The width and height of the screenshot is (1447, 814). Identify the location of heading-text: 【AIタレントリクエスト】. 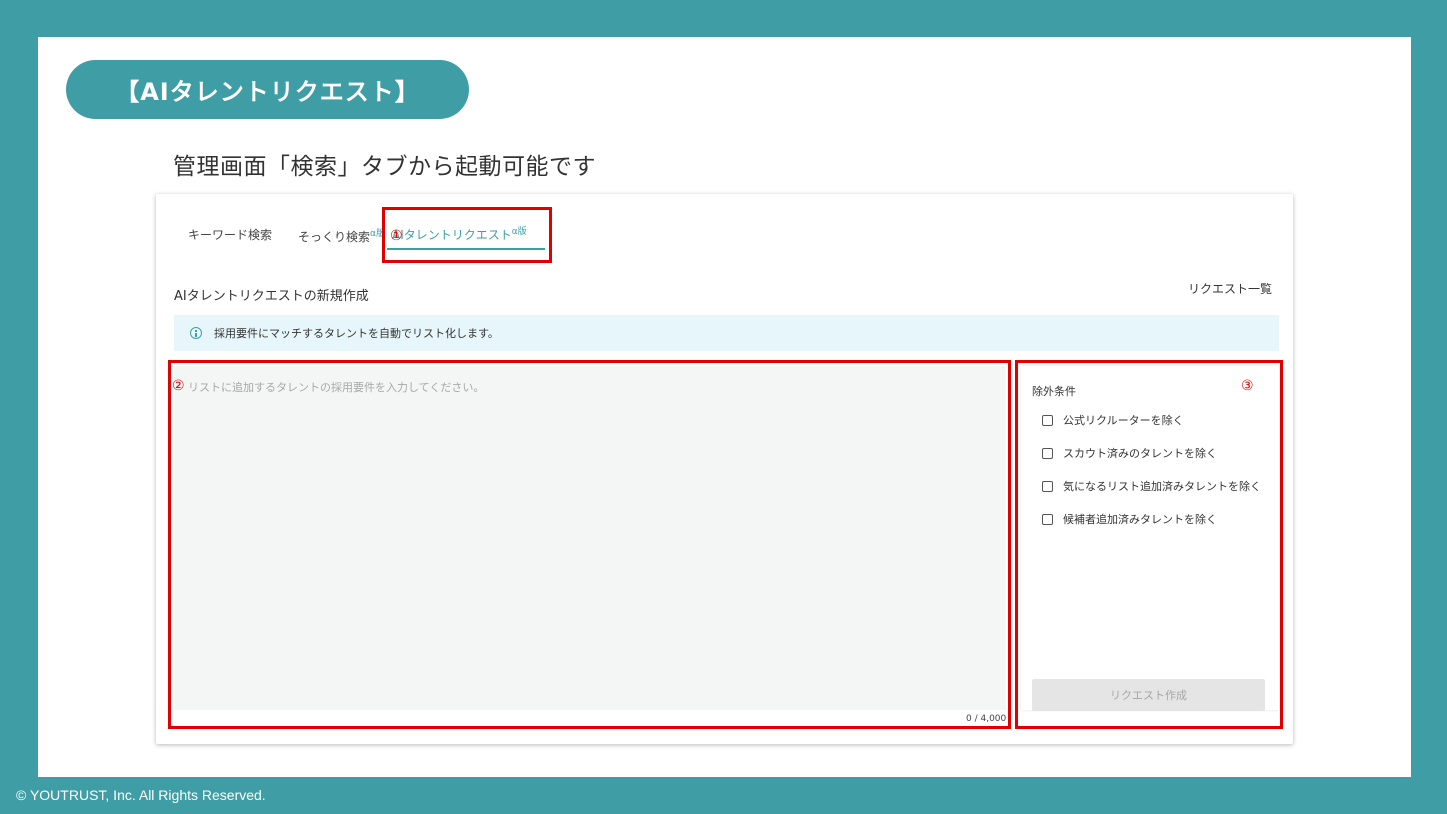
(267, 92).